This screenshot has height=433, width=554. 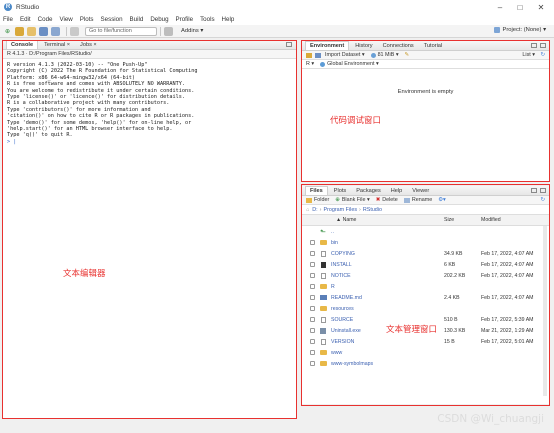 I want to click on files-scrollbar, so click(x=545, y=311).